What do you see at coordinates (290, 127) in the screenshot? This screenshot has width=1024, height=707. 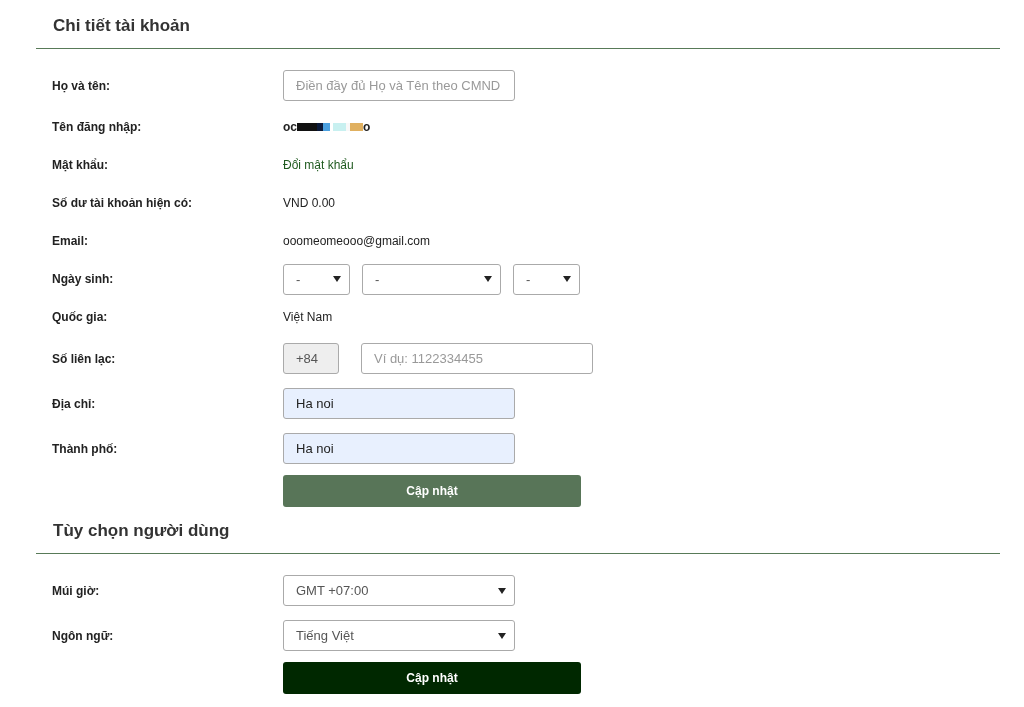 I see `username-text: oc` at bounding box center [290, 127].